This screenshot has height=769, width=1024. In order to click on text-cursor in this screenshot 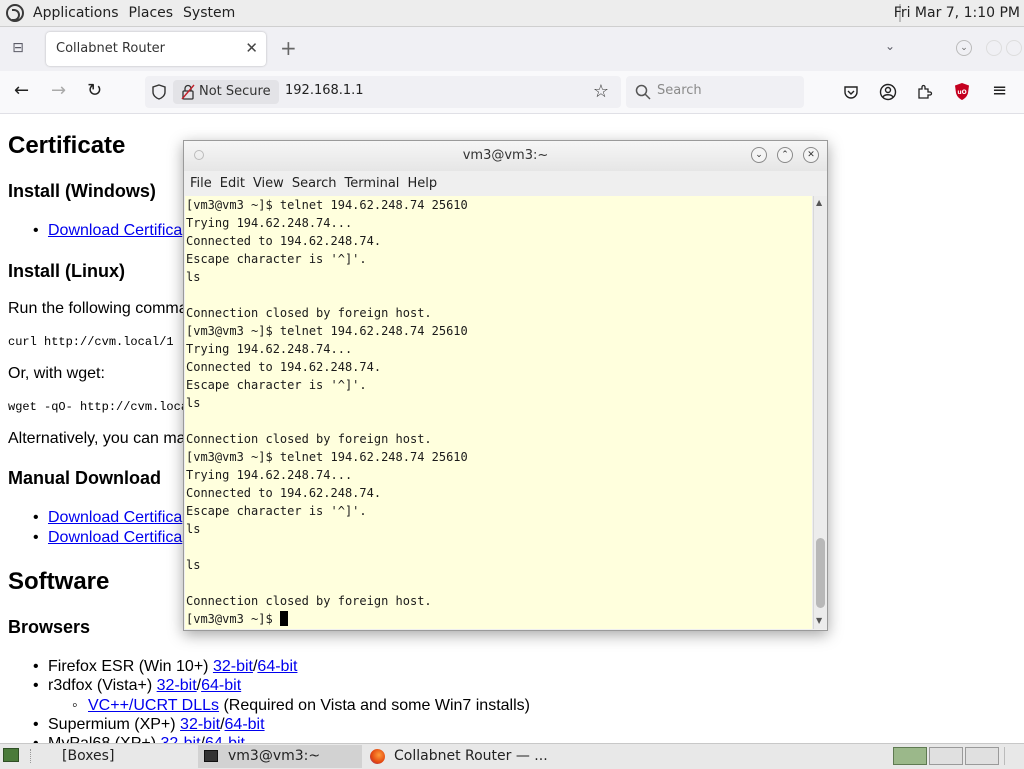, I will do `click(283, 618)`.